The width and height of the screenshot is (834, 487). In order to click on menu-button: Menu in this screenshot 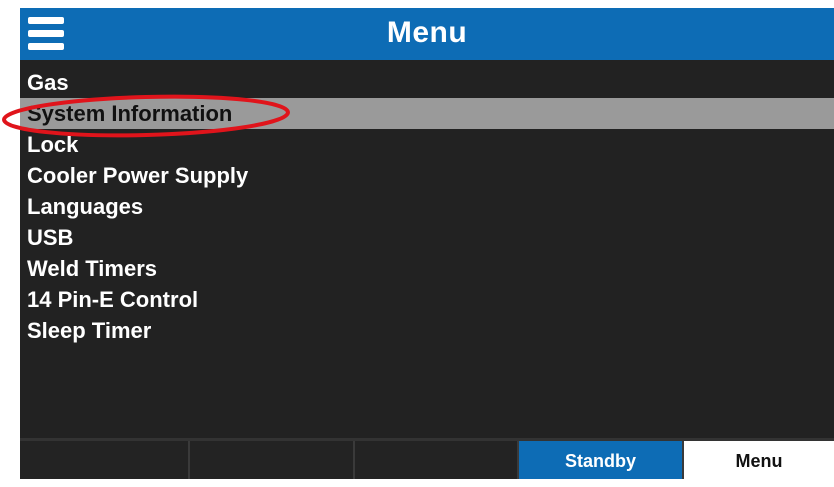, I will do `click(759, 460)`.